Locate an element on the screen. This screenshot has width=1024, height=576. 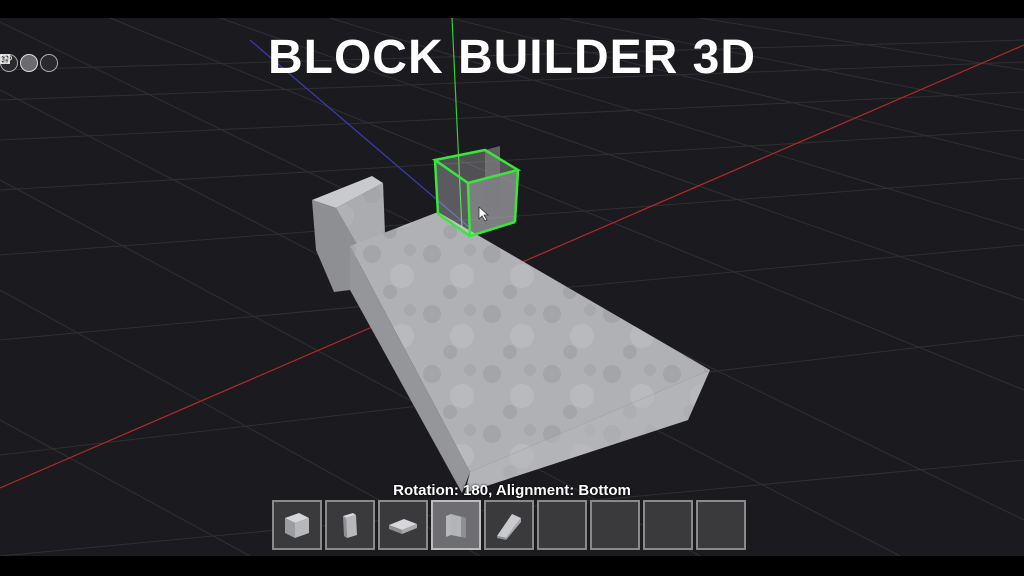
wall-panel-icon is located at coordinates (350, 525).